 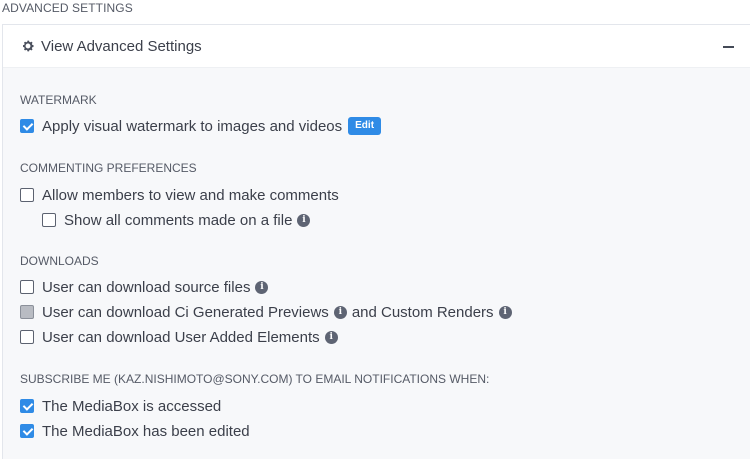 What do you see at coordinates (185, 312) in the screenshot?
I see `download-previews-label: User can download Ci Generated Previews` at bounding box center [185, 312].